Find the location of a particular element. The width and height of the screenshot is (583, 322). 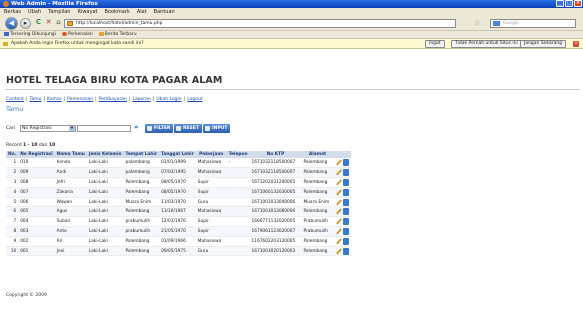

nav-link-content: Content is located at coordinates (15, 99).